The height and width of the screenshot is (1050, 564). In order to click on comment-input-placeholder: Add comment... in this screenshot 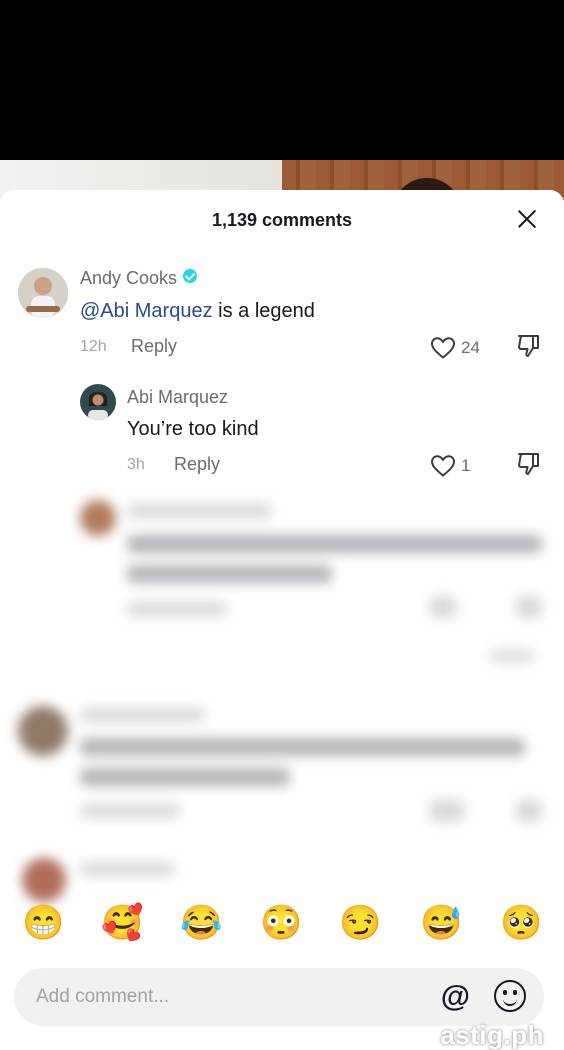, I will do `click(103, 996)`.